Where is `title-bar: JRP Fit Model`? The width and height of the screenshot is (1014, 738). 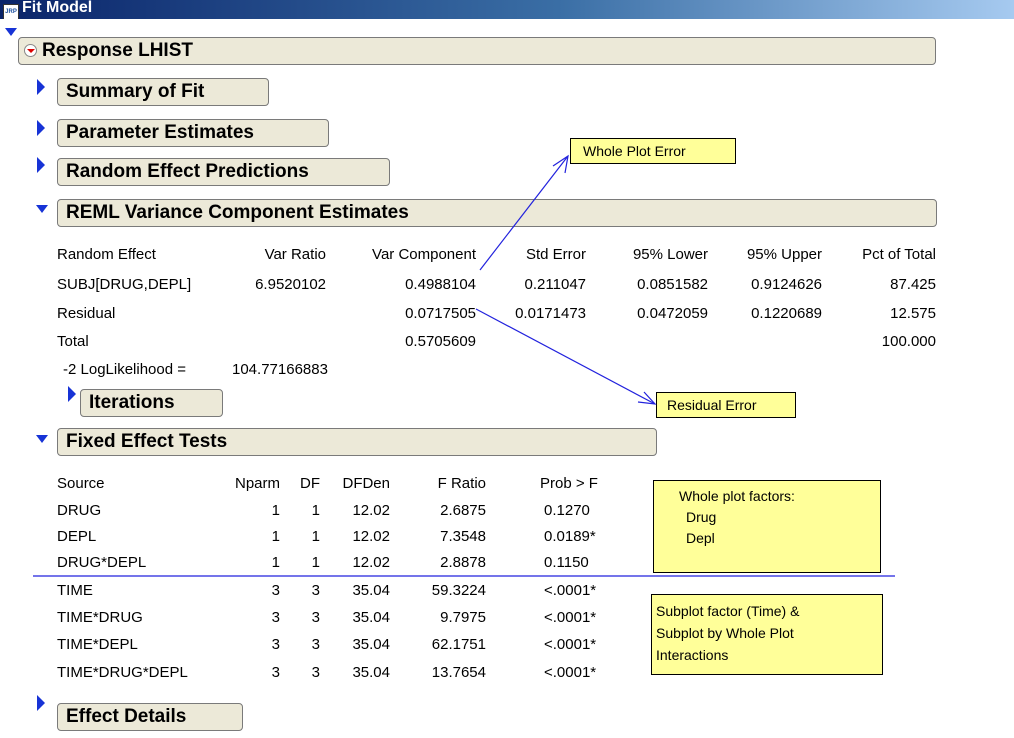
title-bar: JRP Fit Model is located at coordinates (507, 10).